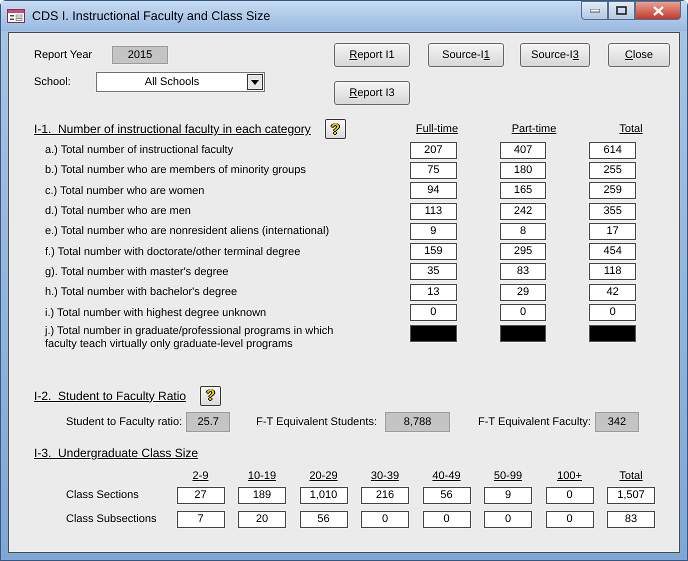 The height and width of the screenshot is (561, 688). What do you see at coordinates (156, 312) in the screenshot?
I see `row-label: i.) Total number with highest degree unknown` at bounding box center [156, 312].